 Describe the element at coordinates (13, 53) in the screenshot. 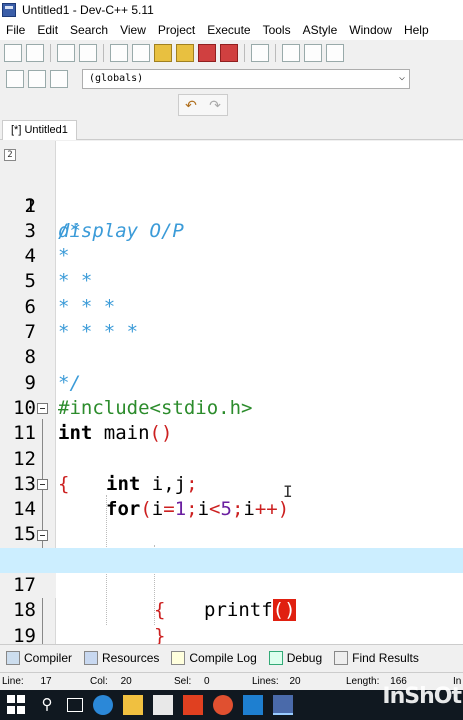

I see `new-file-icon` at that location.